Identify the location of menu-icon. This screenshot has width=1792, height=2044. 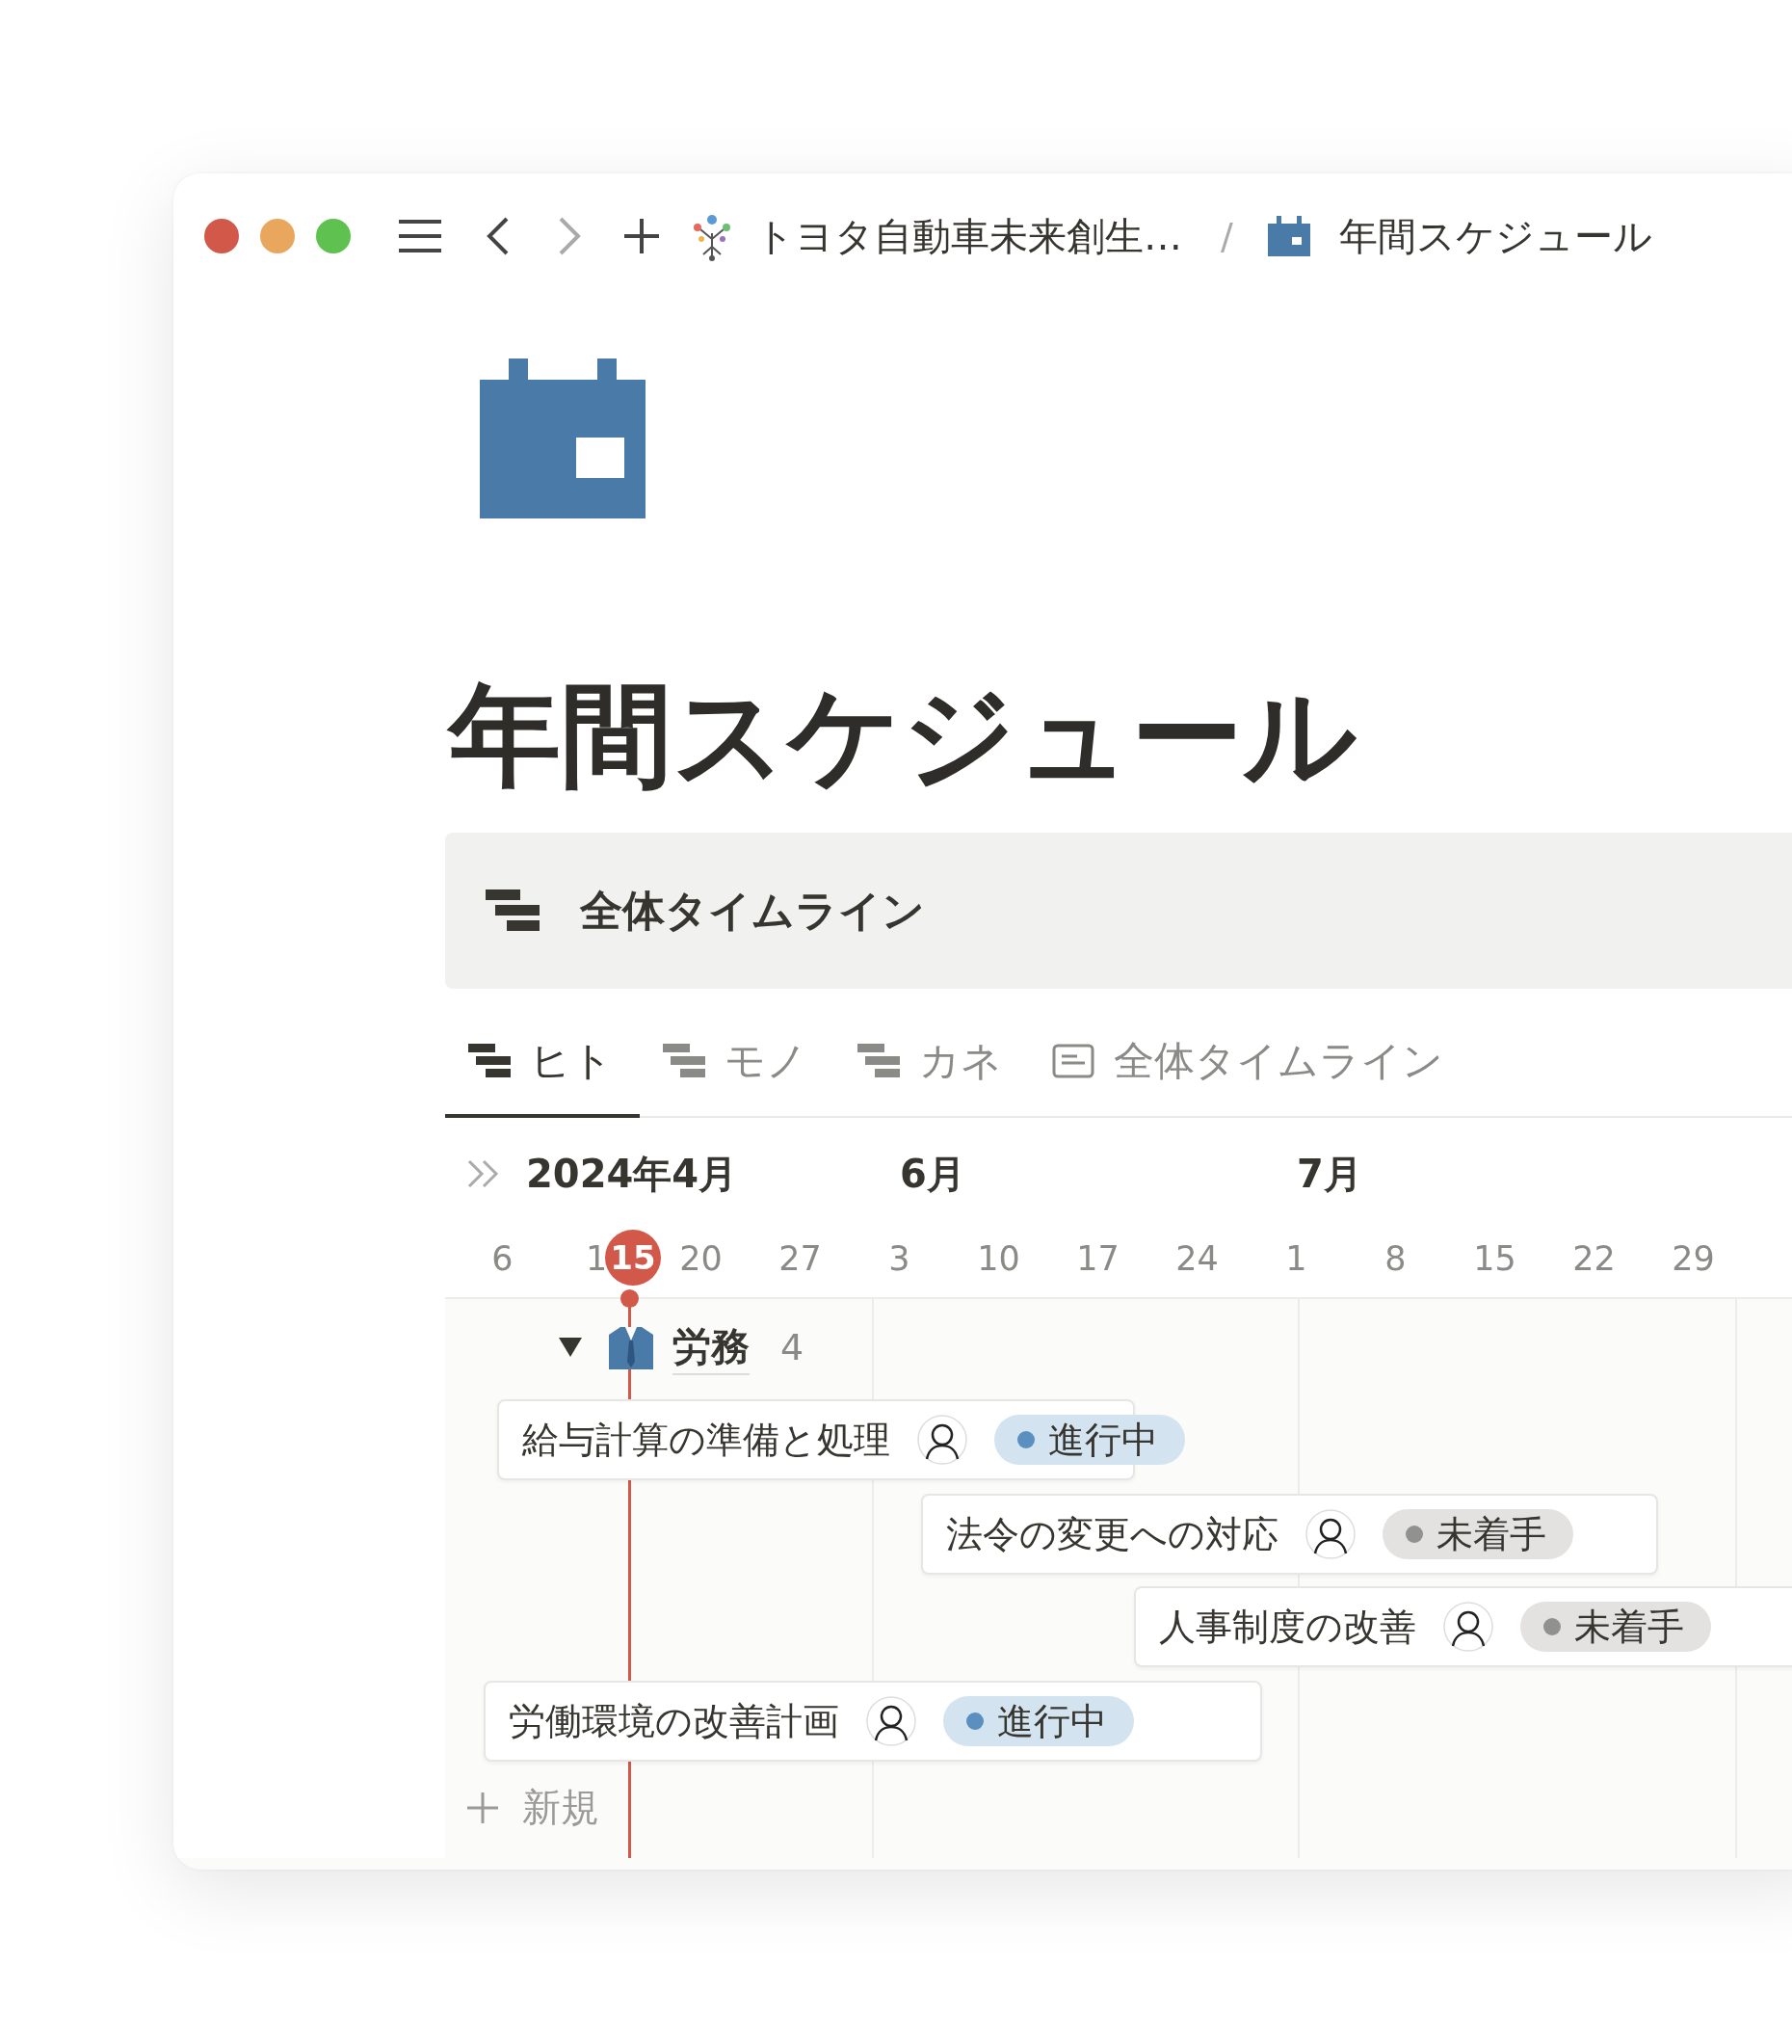
(420, 236).